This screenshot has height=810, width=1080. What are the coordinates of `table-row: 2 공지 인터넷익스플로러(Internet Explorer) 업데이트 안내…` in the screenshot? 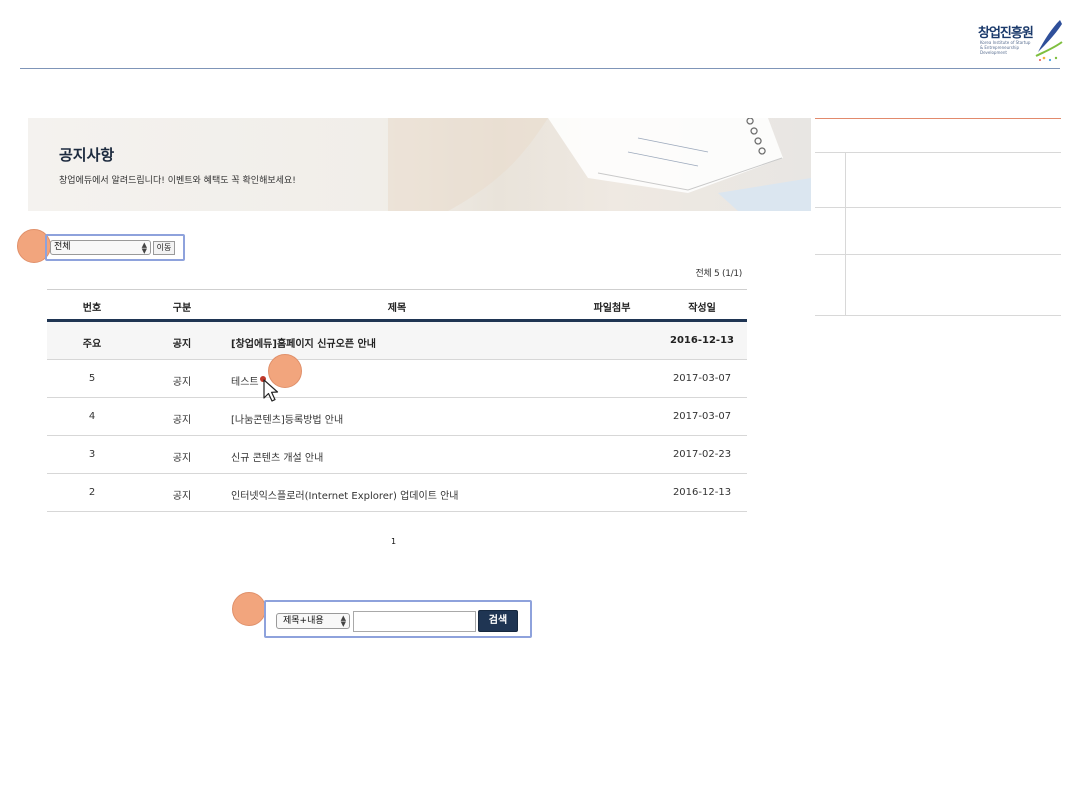 It's located at (397, 493).